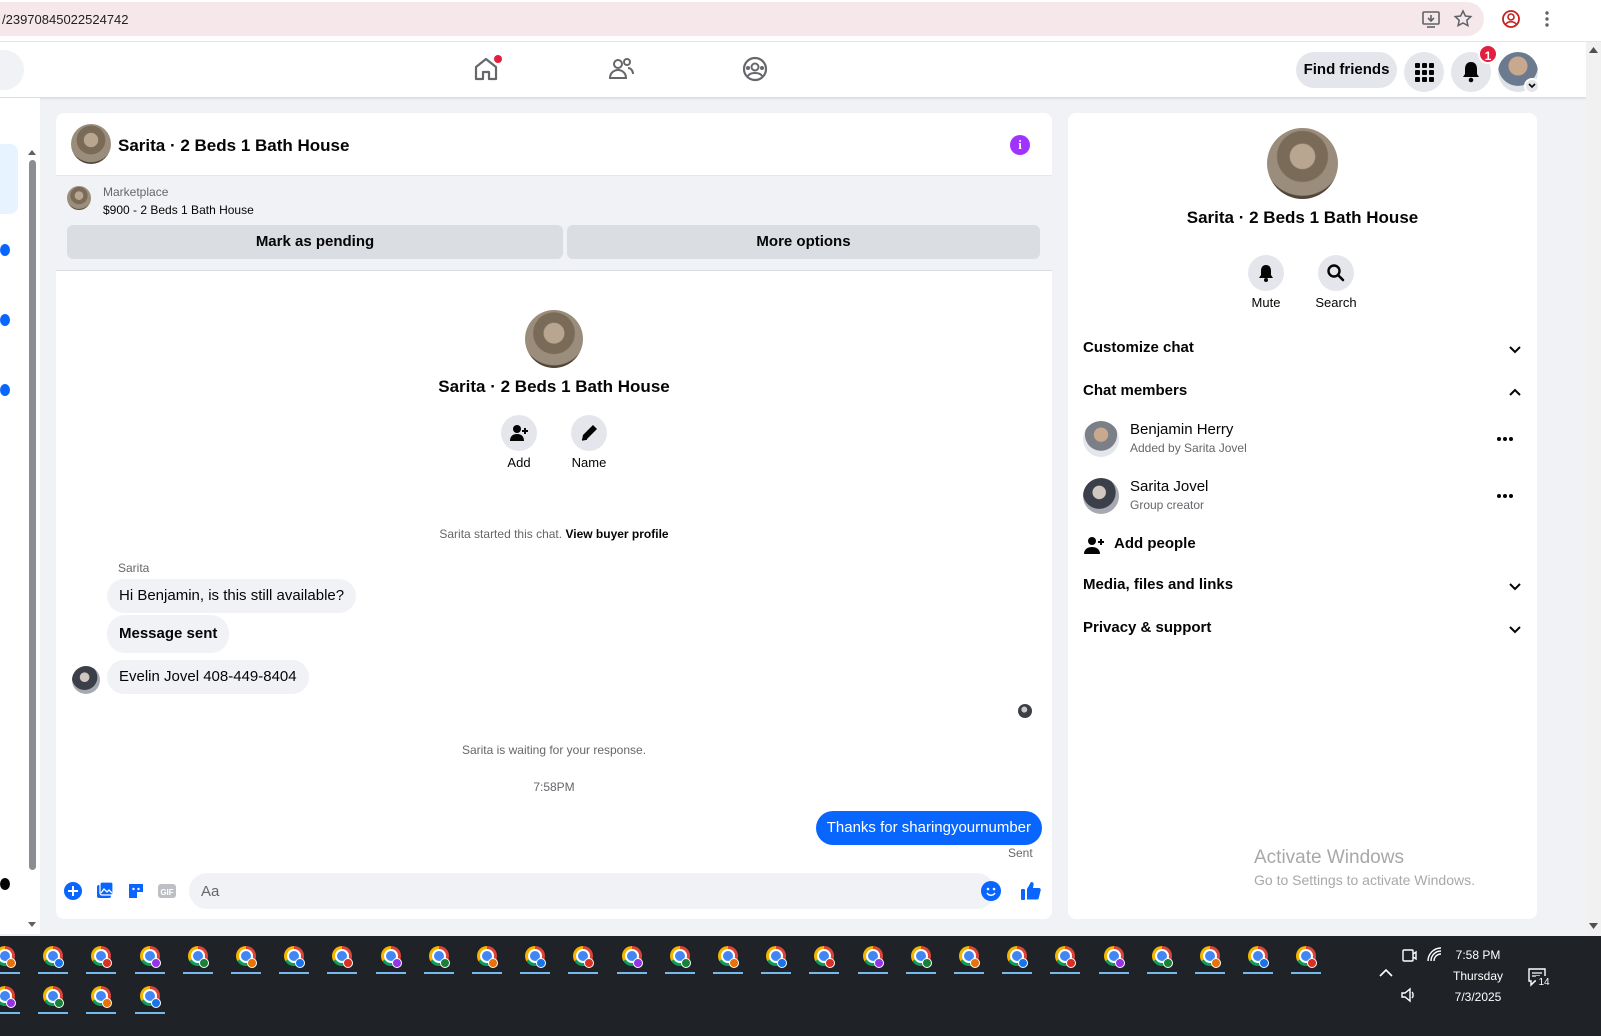 This screenshot has height=1036, width=1601. Describe the element at coordinates (1424, 72) in the screenshot. I see `menu-button` at that location.